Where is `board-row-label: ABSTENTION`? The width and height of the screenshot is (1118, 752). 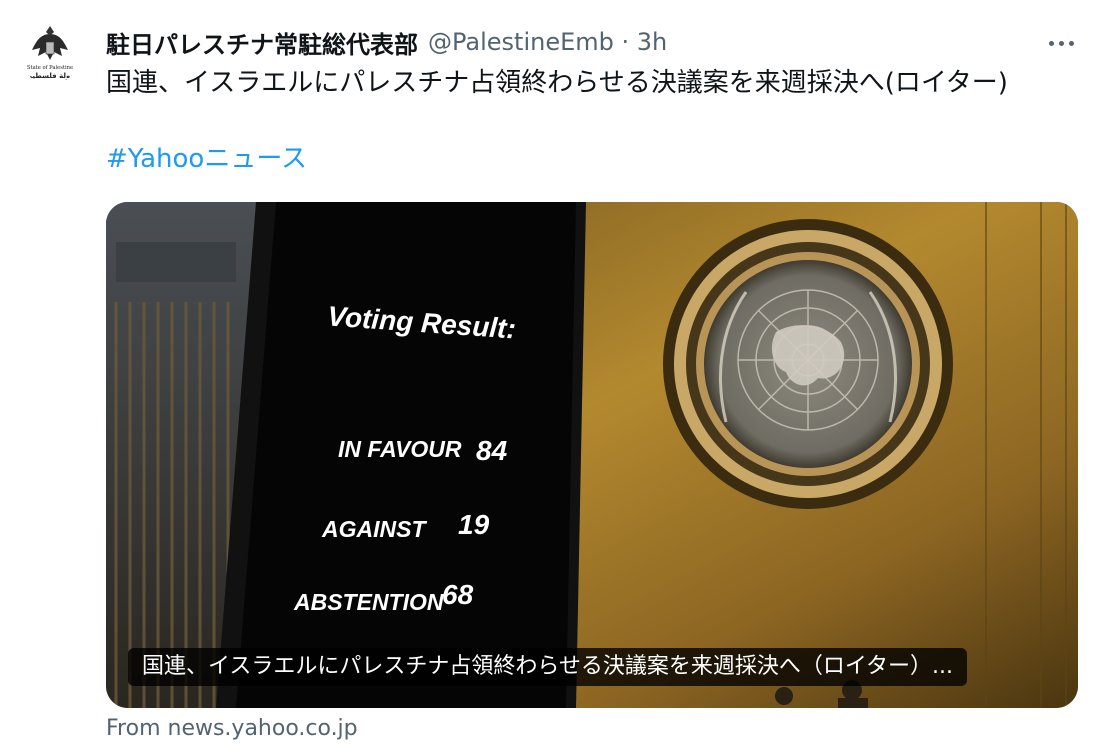
board-row-label: ABSTENTION is located at coordinates (368, 602).